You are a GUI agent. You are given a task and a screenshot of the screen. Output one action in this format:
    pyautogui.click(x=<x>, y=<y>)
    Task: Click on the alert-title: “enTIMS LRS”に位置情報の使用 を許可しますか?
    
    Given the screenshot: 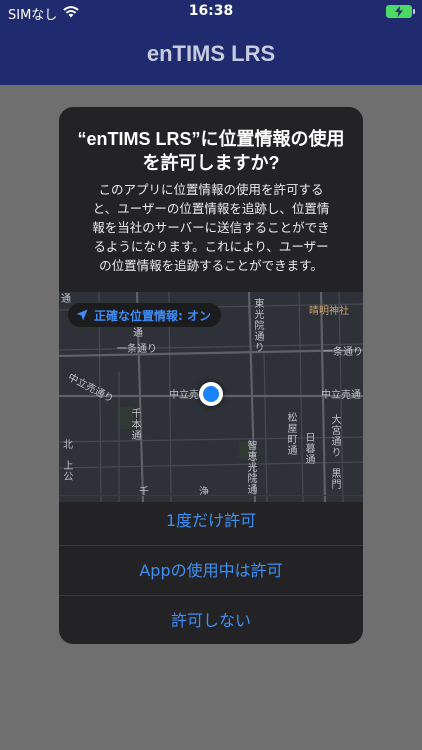 What is the action you would take?
    pyautogui.click(x=211, y=151)
    